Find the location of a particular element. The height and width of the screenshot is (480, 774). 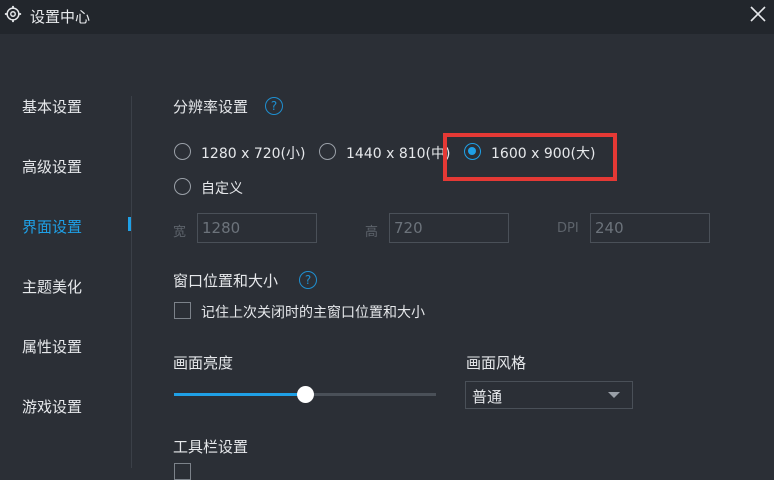

sidebar-divider is located at coordinates (131, 282).